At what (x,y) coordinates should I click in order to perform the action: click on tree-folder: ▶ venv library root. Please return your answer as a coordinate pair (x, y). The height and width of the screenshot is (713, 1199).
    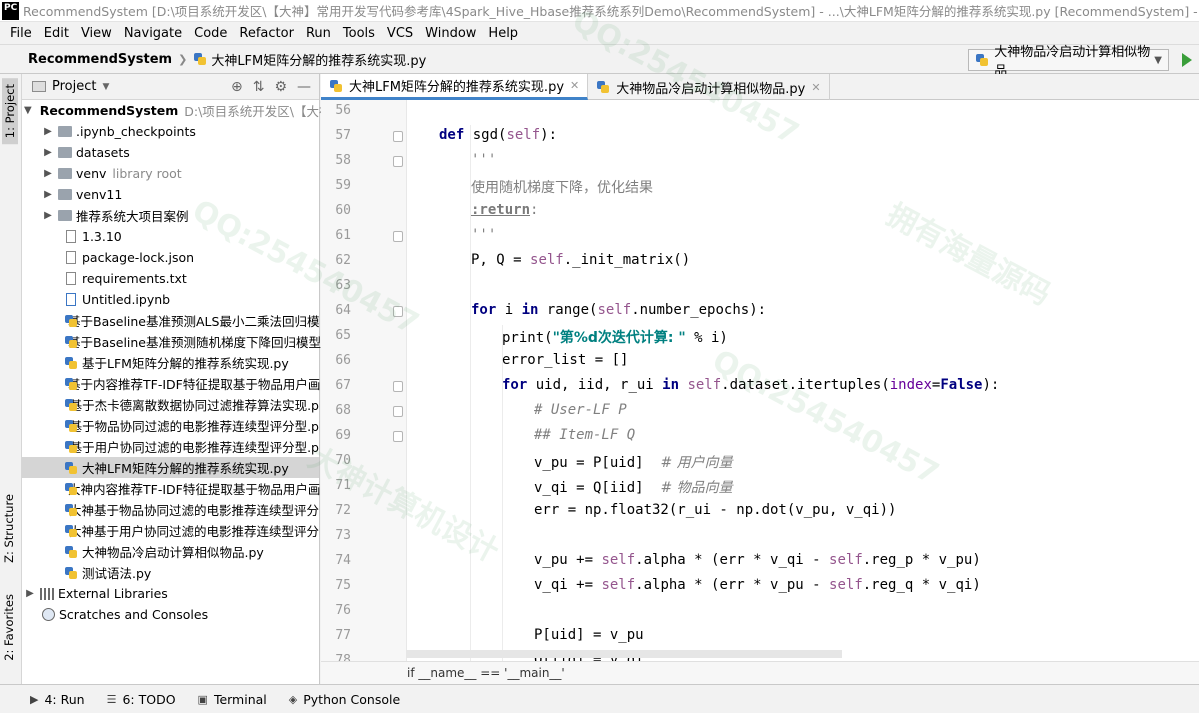
    Looking at the image, I should click on (170, 173).